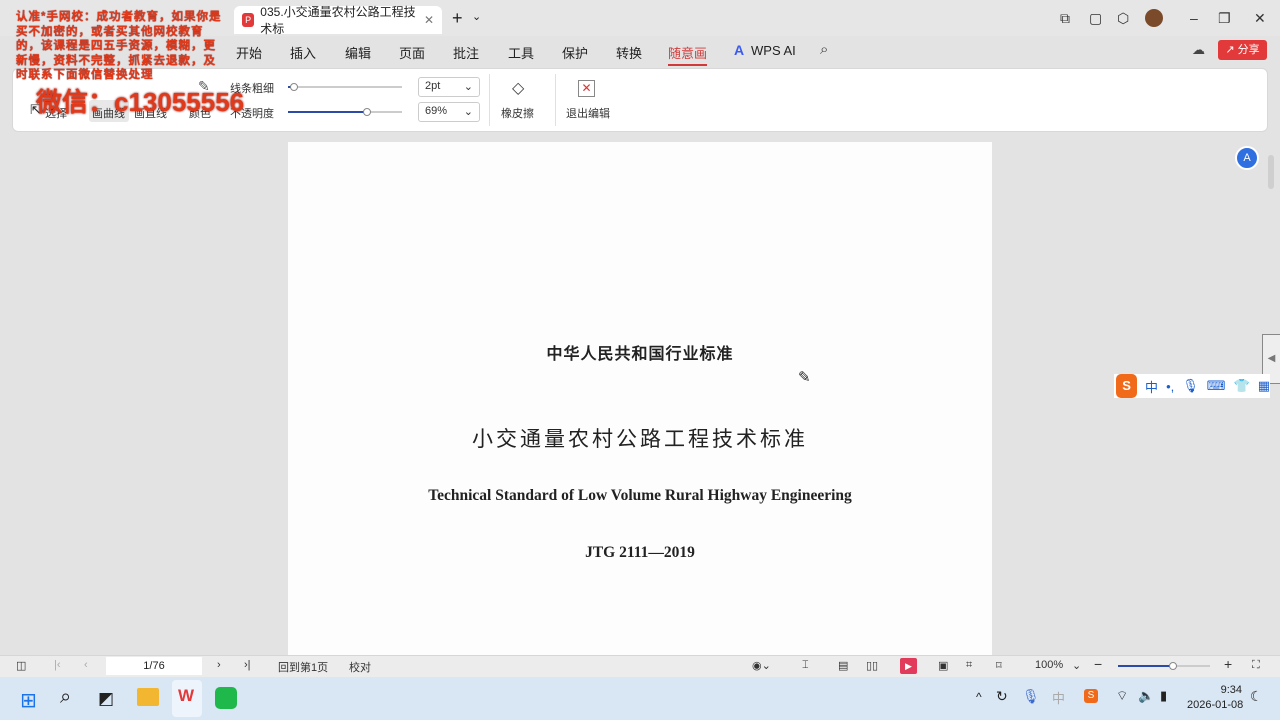 Image resolution: width=1280 pixels, height=720 pixels. Describe the element at coordinates (1065, 18) in the screenshot. I see `screenshot-icon: ⧉` at that location.